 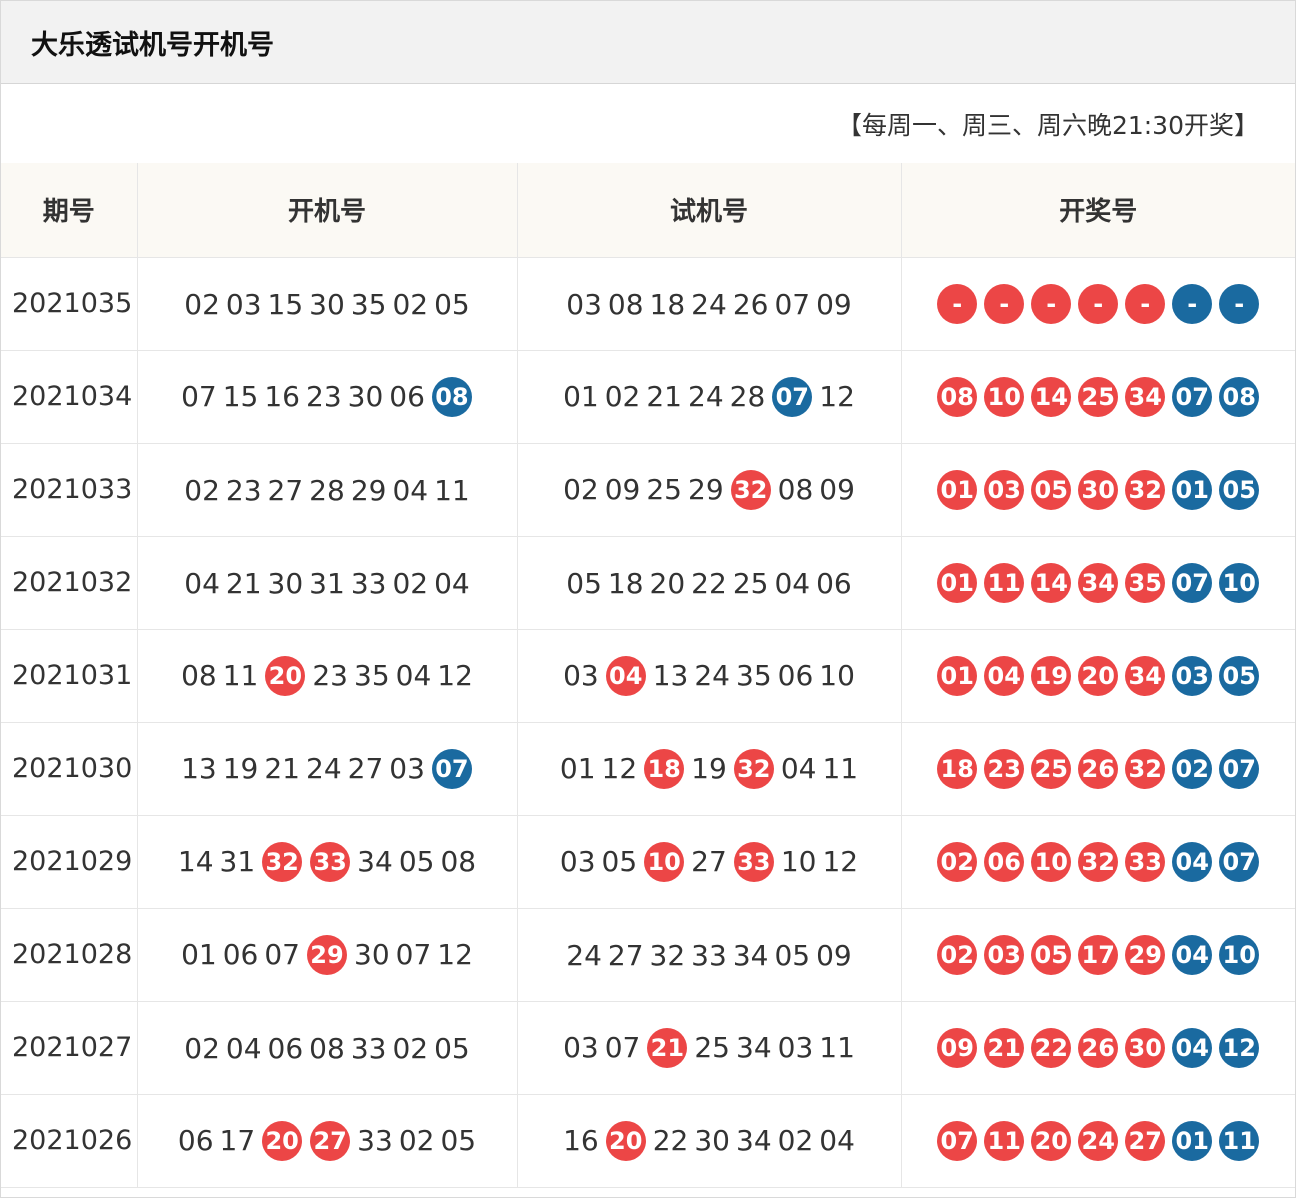 I want to click on red-ball: 25, so click(x=1051, y=768).